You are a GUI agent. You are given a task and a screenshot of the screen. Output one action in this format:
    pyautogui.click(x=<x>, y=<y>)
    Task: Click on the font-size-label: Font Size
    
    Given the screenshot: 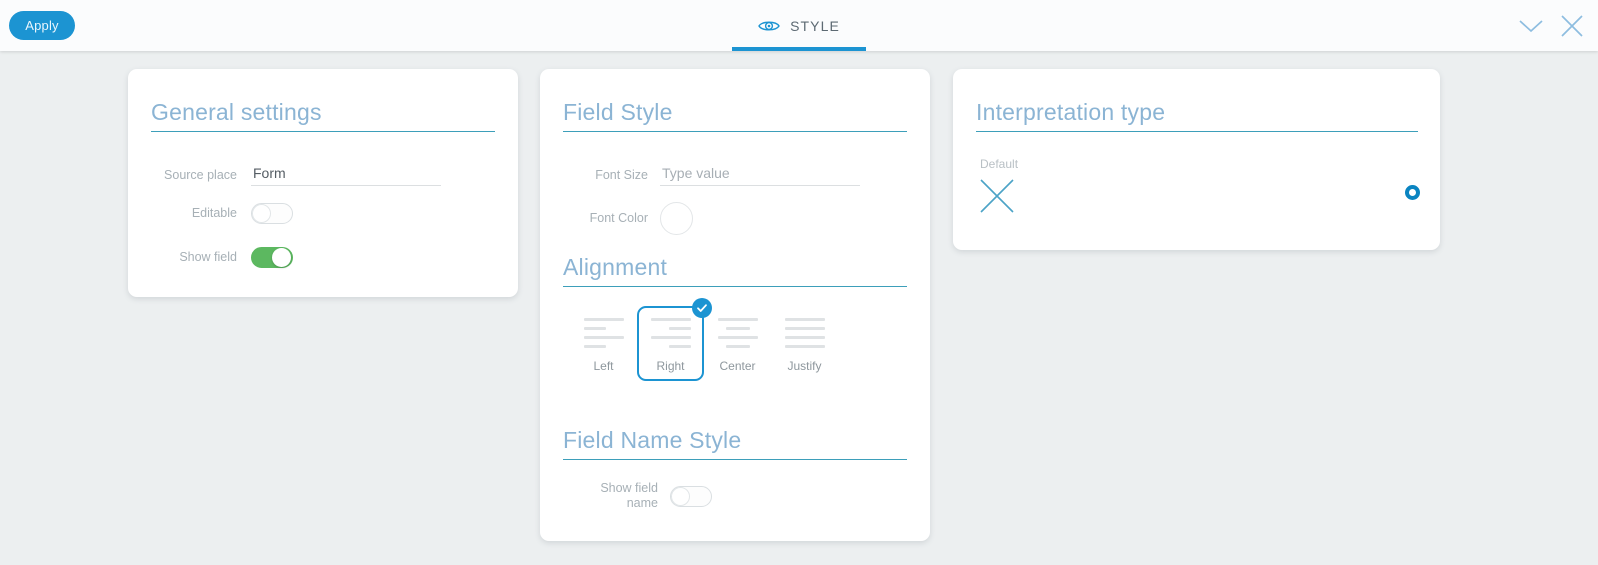 What is the action you would take?
    pyautogui.click(x=621, y=175)
    